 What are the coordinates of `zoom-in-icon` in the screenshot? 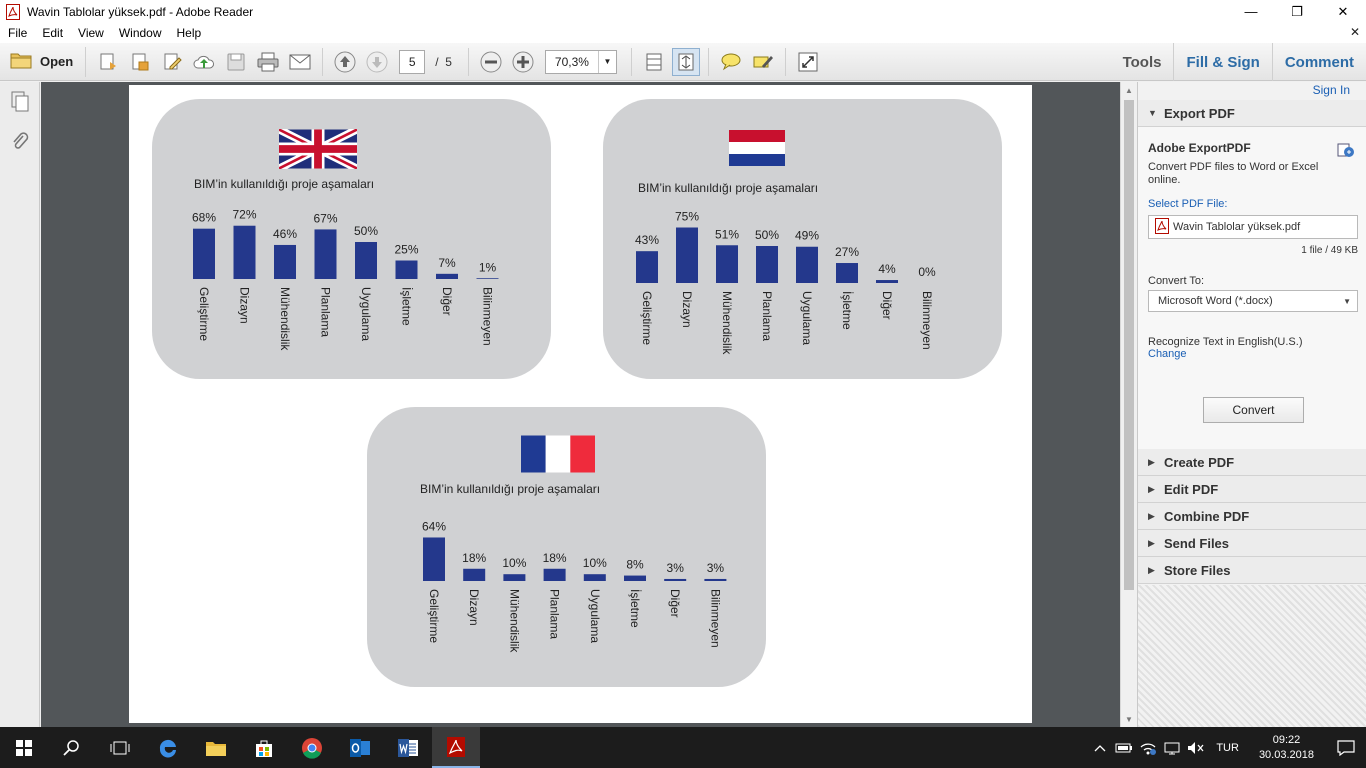 It's located at (523, 62).